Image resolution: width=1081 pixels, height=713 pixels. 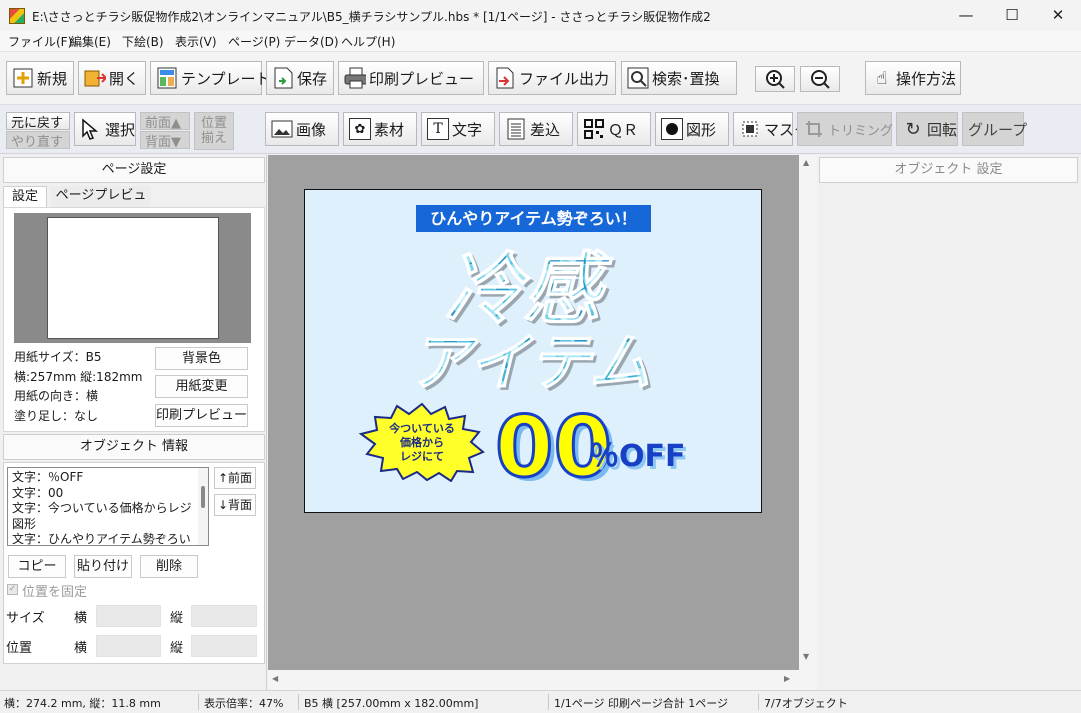 I want to click on lock-position-label: 位置を固定, so click(x=55, y=592).